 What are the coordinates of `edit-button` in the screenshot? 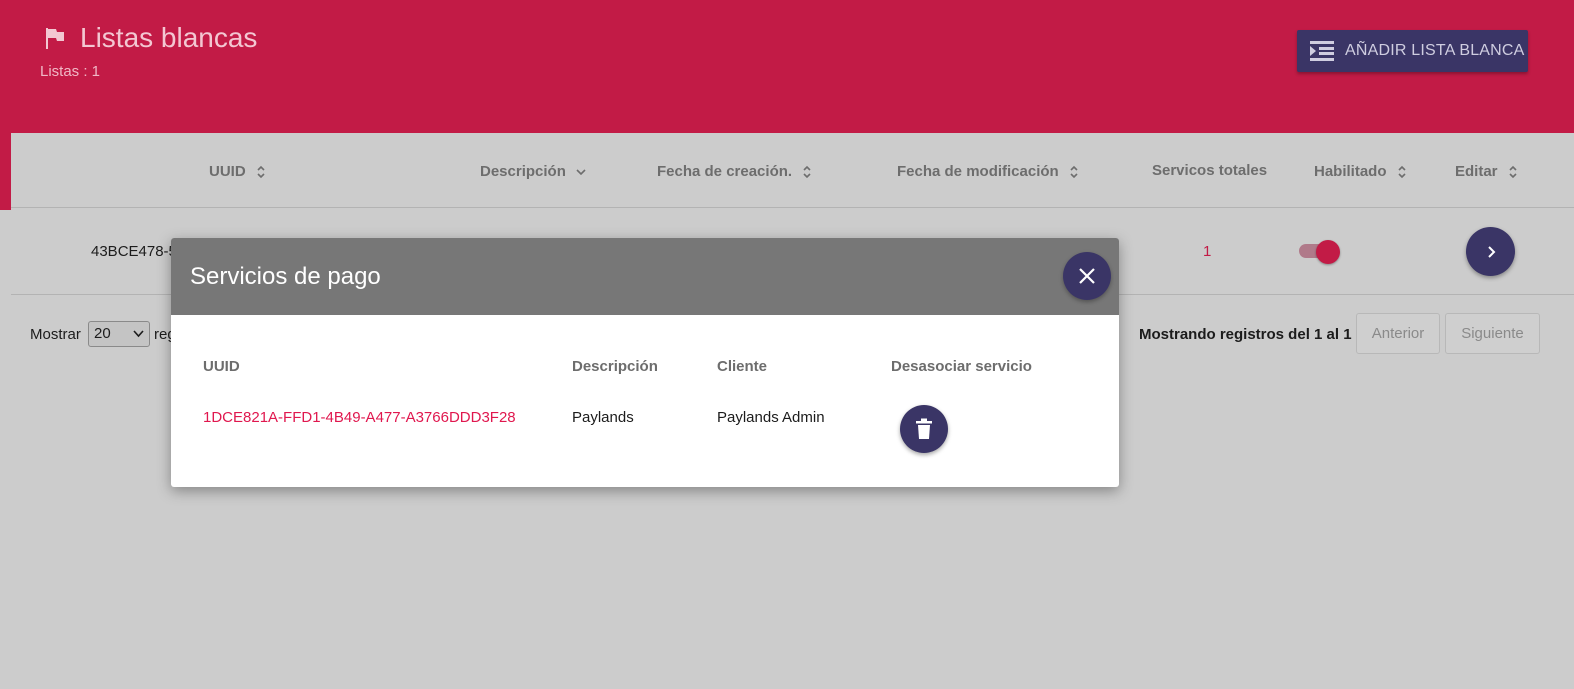 It's located at (1490, 251).